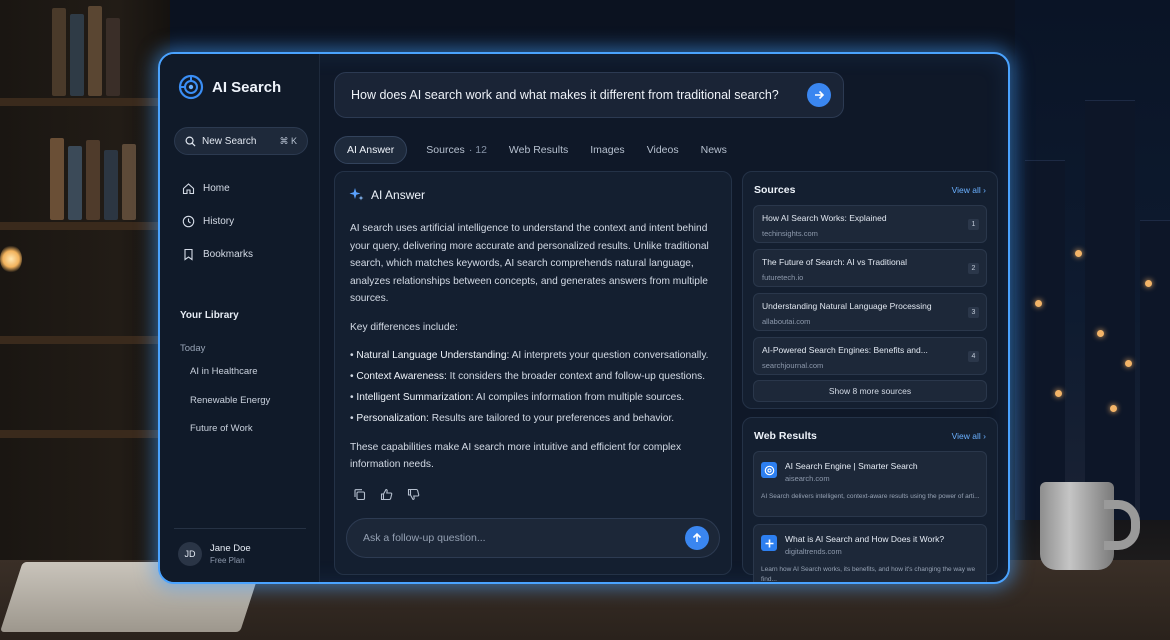  Describe the element at coordinates (359, 494) in the screenshot. I see `copy-icon` at that location.